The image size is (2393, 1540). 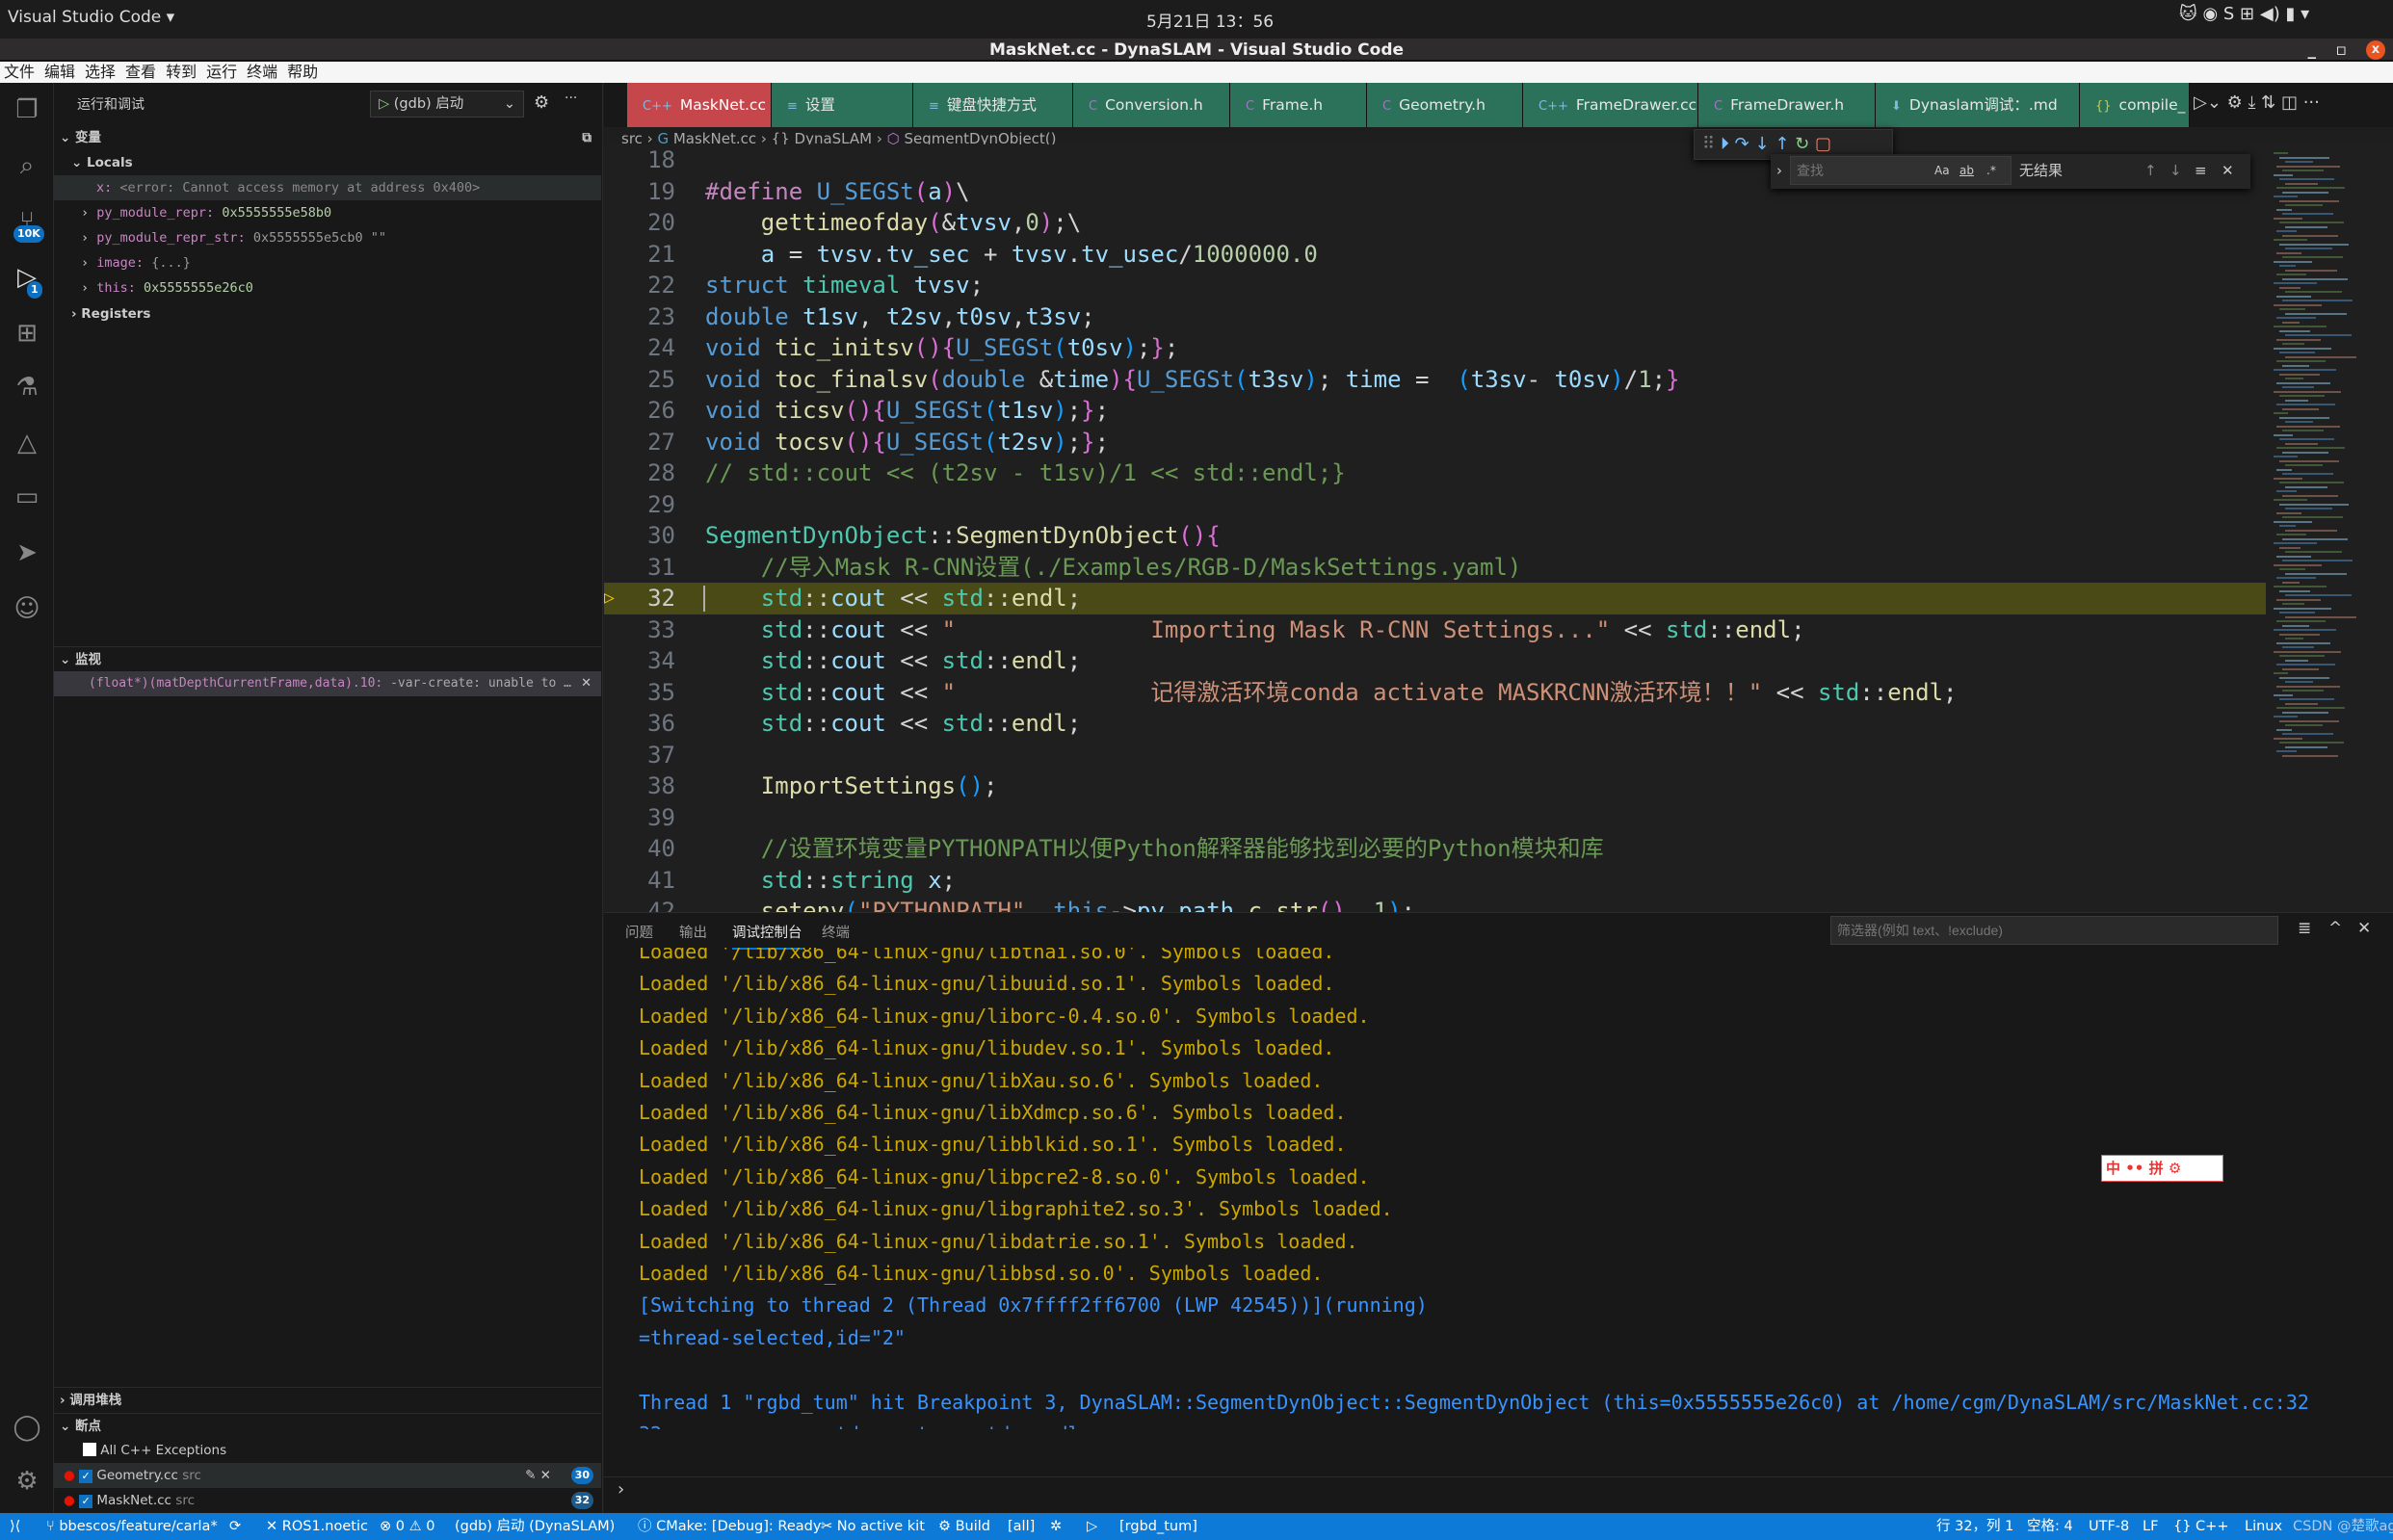 I want to click on code-line: 23 double t1sv, t2sv,t0sv,t3sv;, so click(x=1435, y=317).